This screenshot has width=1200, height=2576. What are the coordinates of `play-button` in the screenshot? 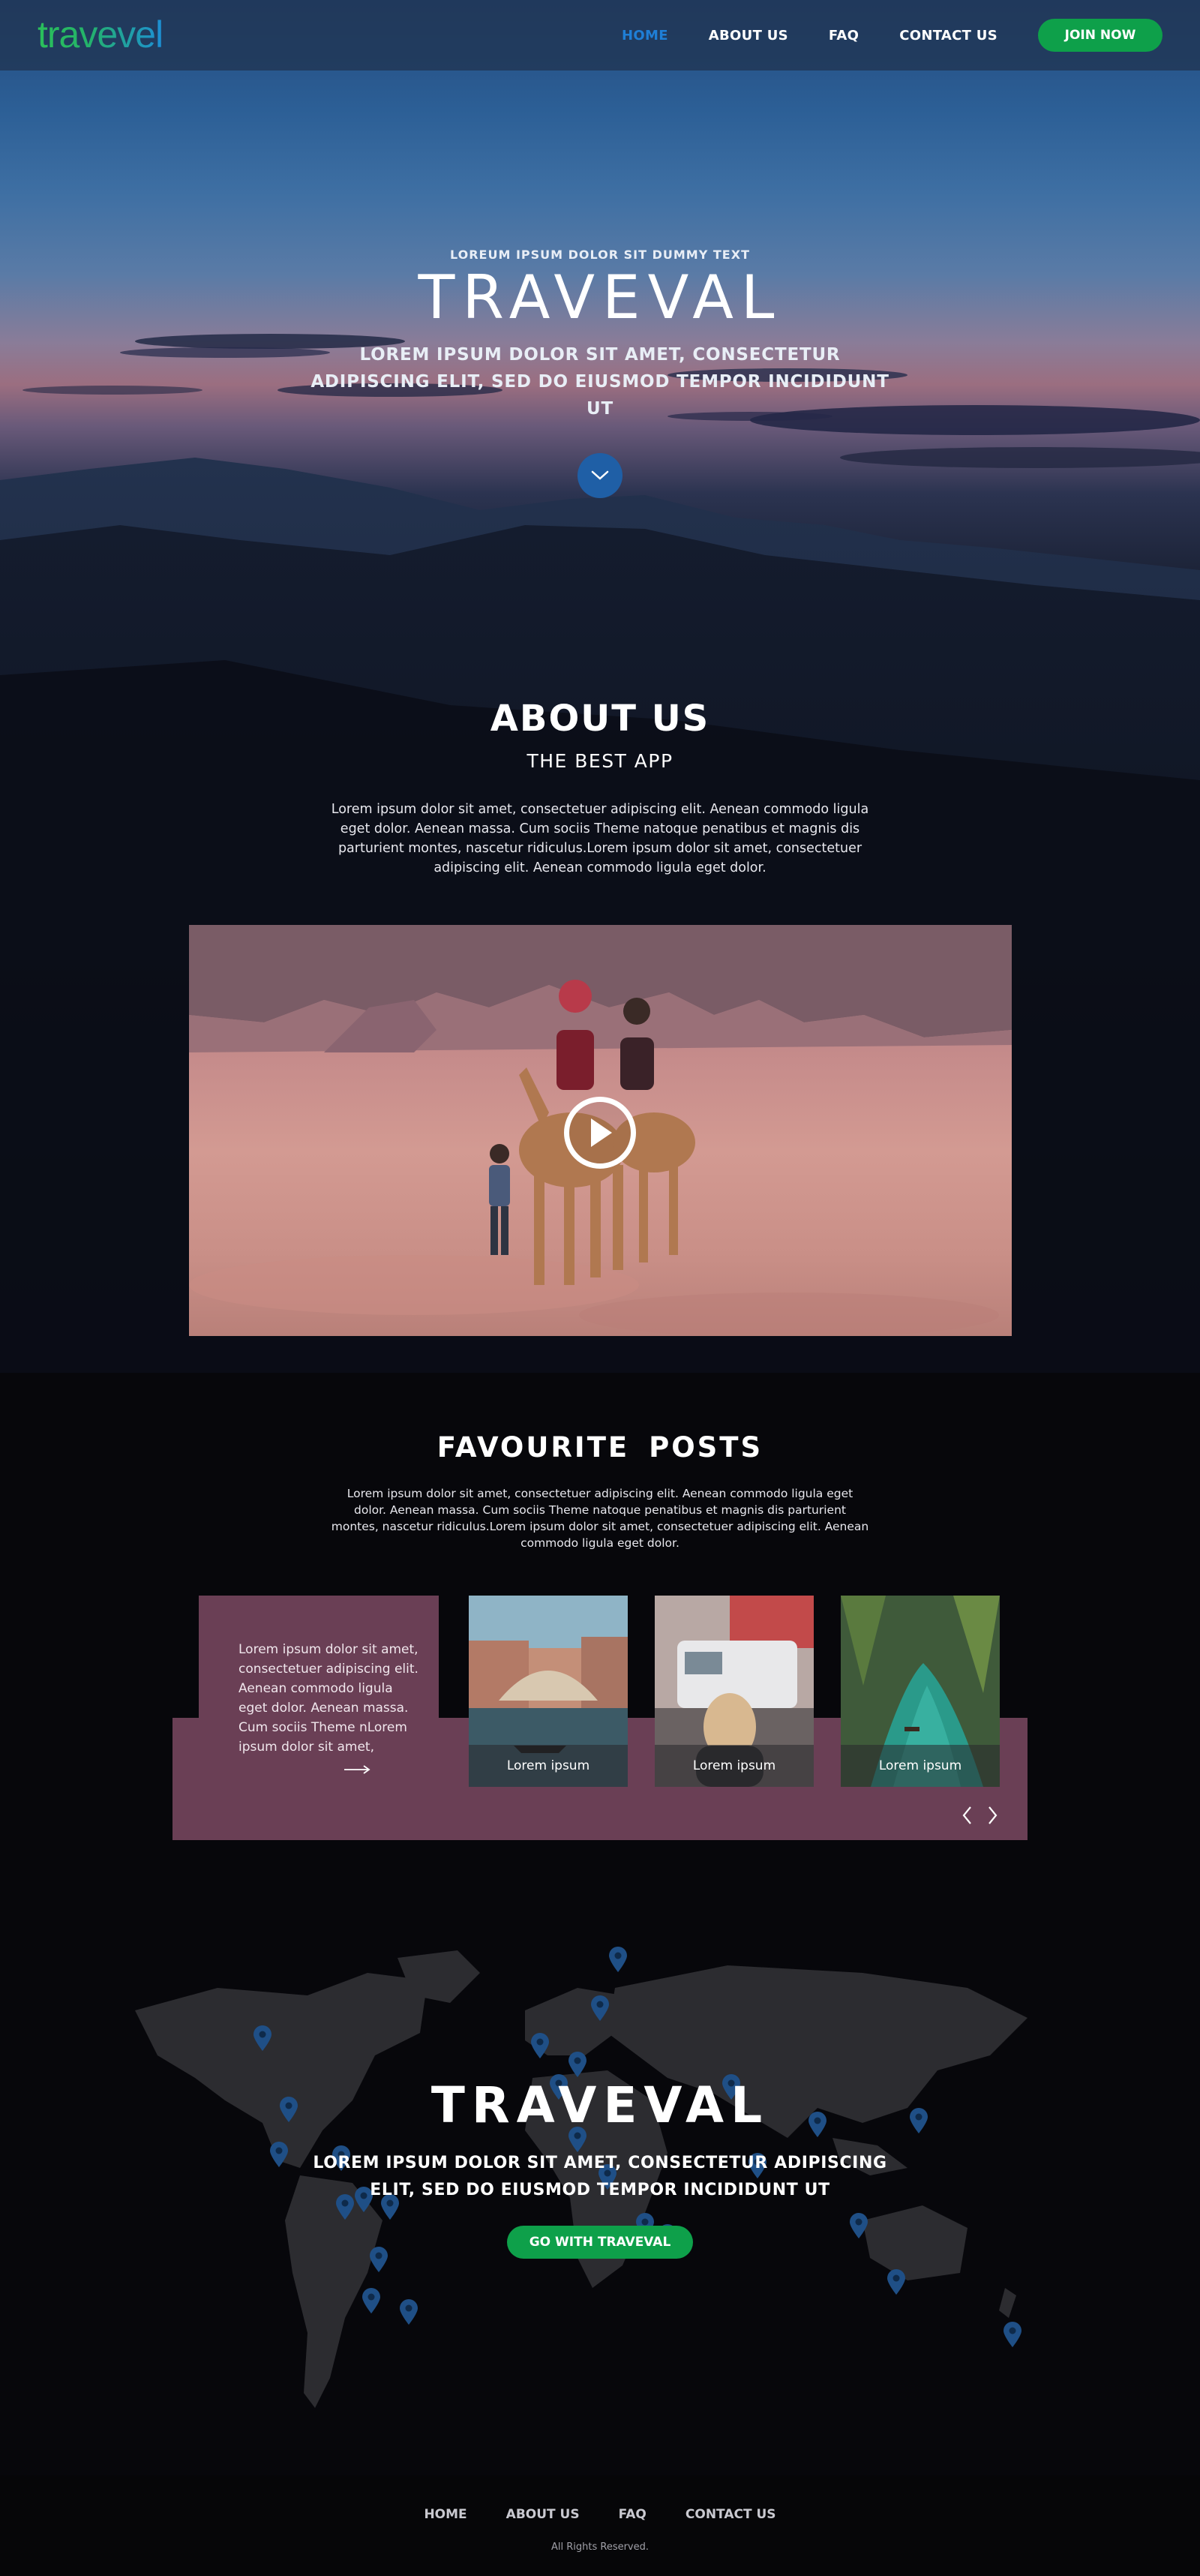 It's located at (600, 1133).